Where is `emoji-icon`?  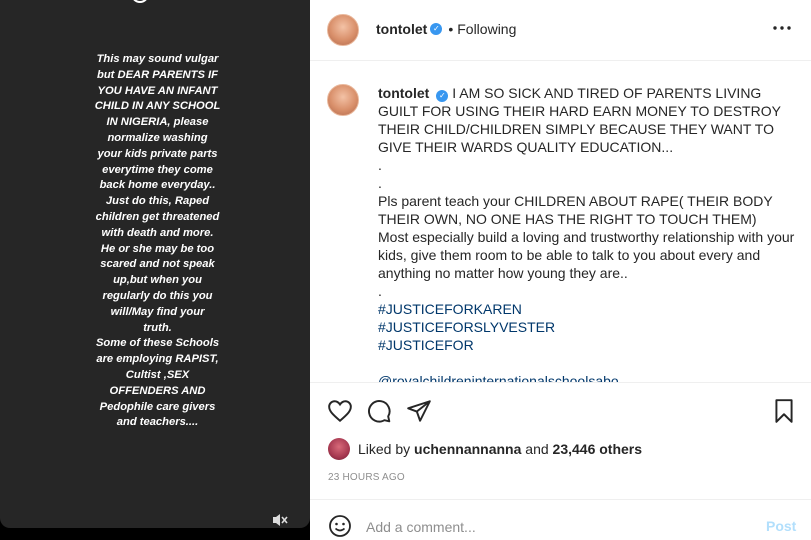 emoji-icon is located at coordinates (340, 526).